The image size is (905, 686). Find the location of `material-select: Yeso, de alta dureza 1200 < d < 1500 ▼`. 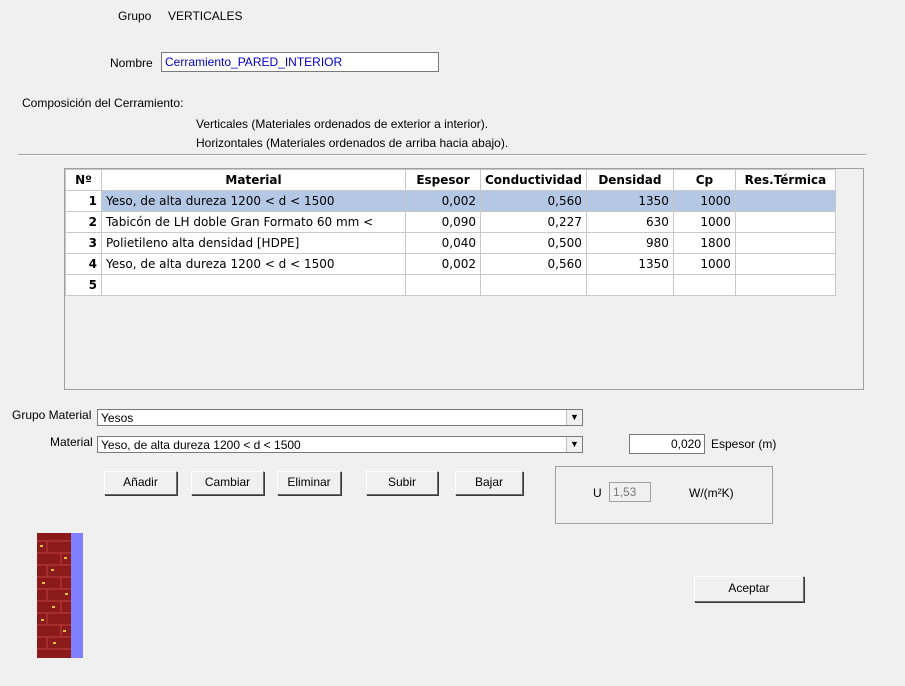

material-select: Yeso, de alta dureza 1200 < d < 1500 ▼ is located at coordinates (340, 444).